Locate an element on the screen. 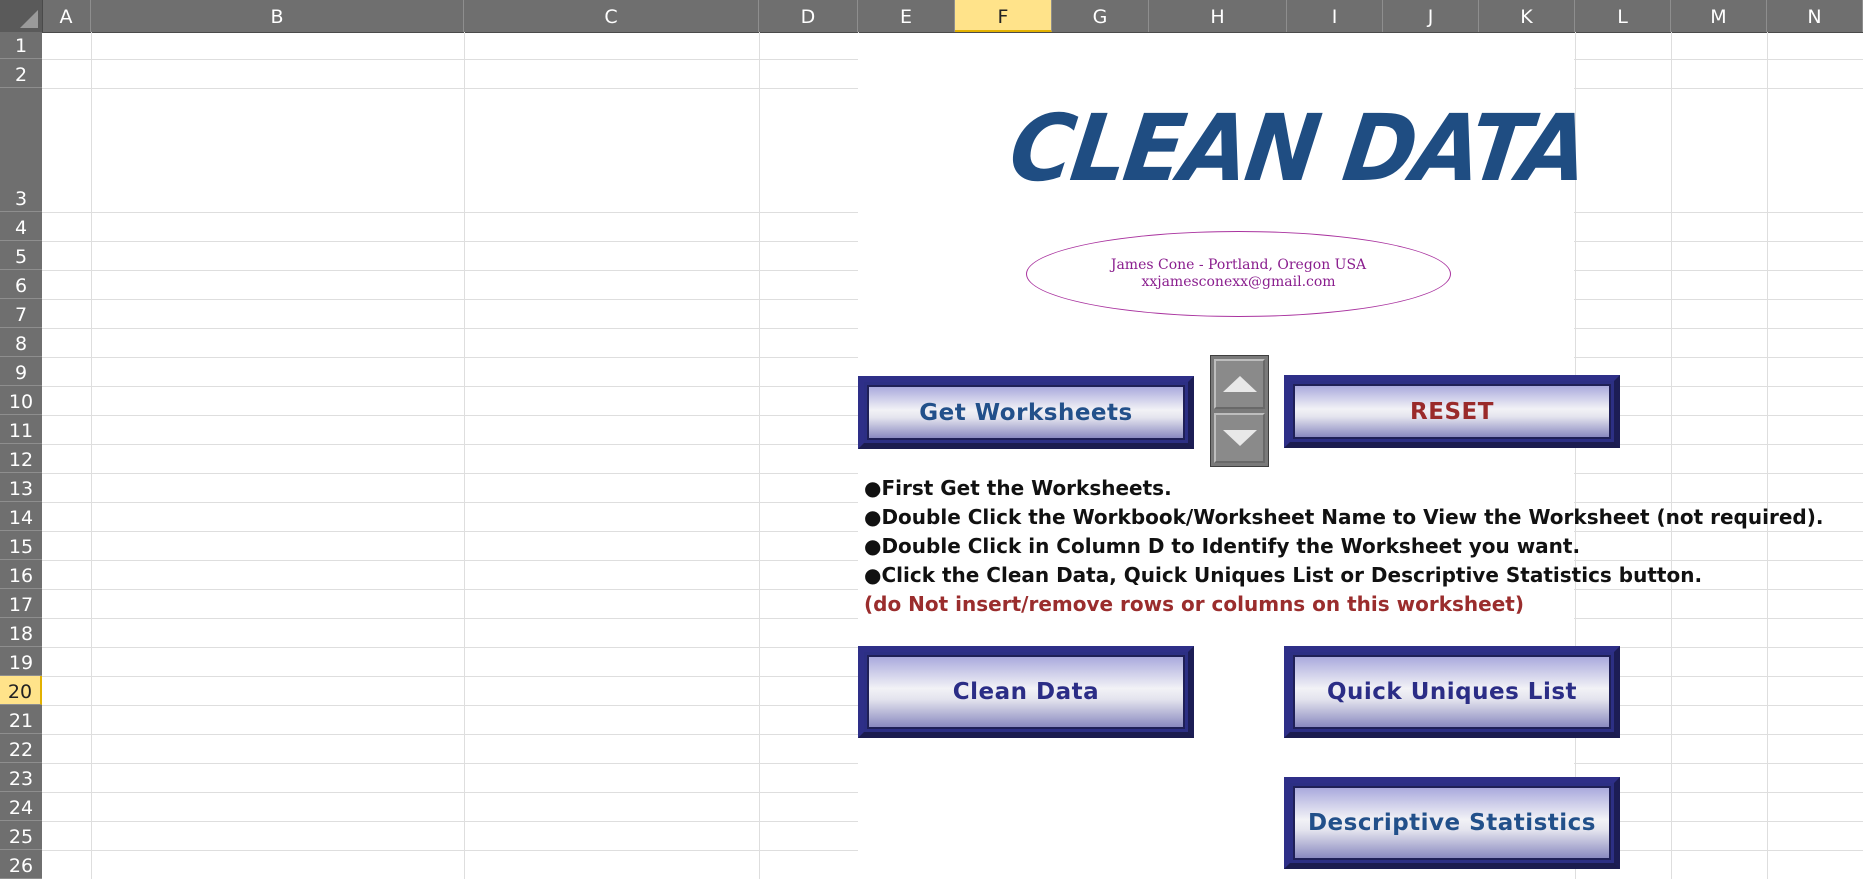 Image resolution: width=1863 pixels, height=879 pixels. column-header-bar: A B C D E F G H I J K L M N is located at coordinates (931, 16).